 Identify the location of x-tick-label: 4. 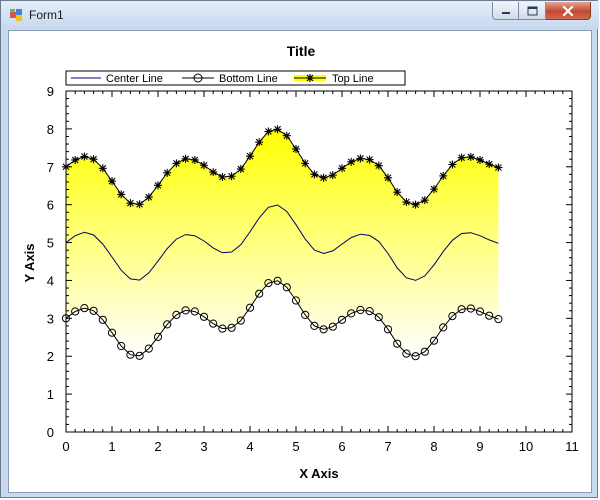
(249, 446).